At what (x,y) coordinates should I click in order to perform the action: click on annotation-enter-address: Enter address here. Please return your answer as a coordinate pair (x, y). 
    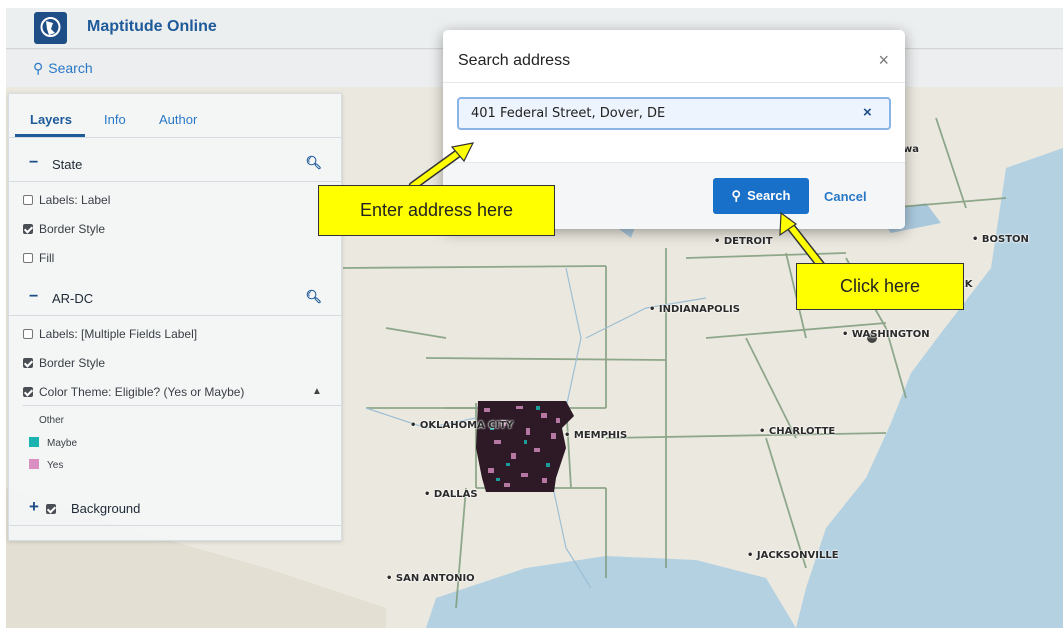
    Looking at the image, I should click on (436, 210).